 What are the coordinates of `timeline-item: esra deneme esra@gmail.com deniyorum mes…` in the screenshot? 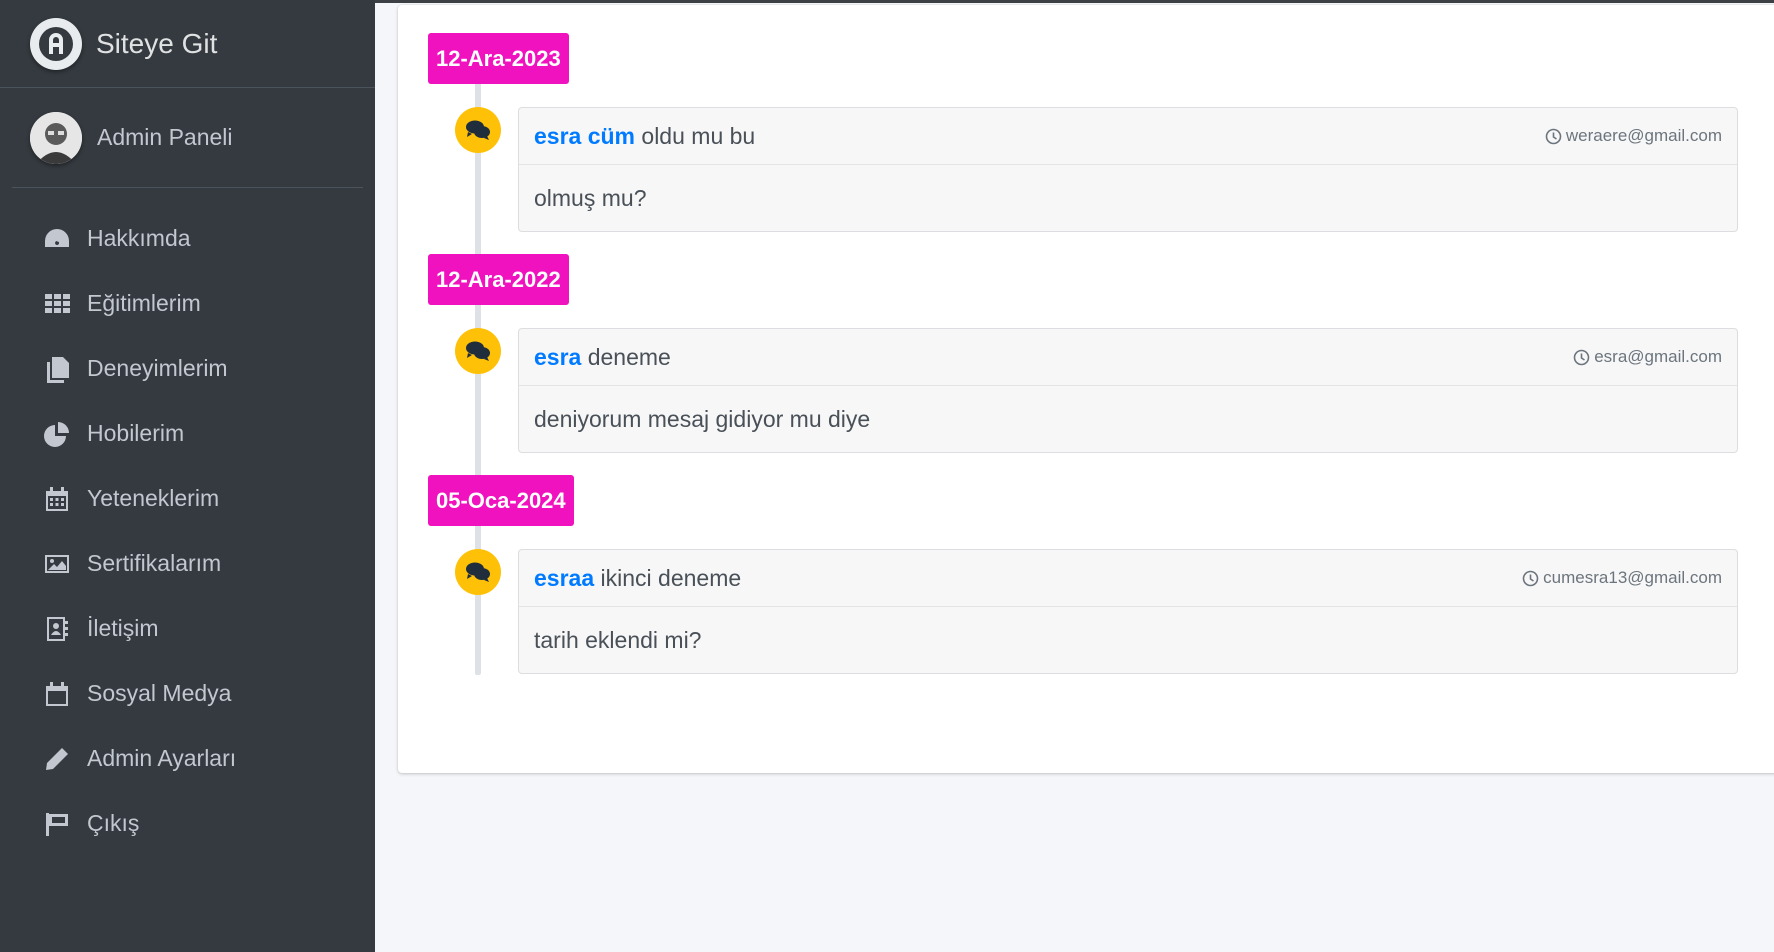 It's located at (1128, 390).